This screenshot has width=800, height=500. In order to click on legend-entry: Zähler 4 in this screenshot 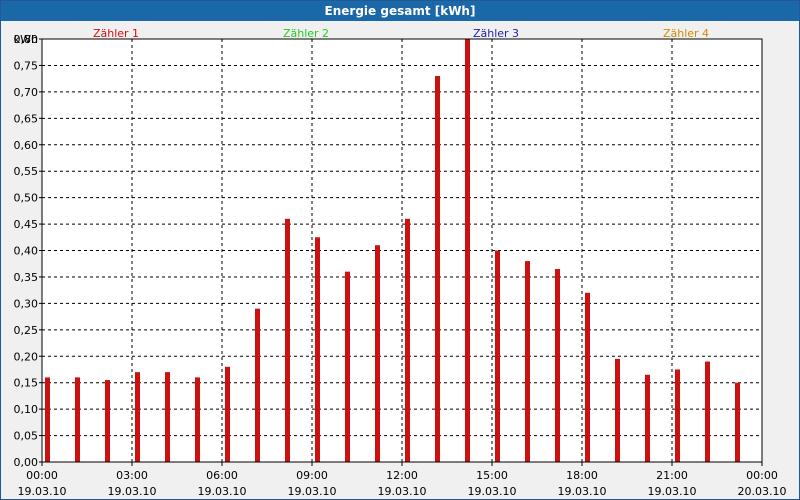, I will do `click(686, 33)`.